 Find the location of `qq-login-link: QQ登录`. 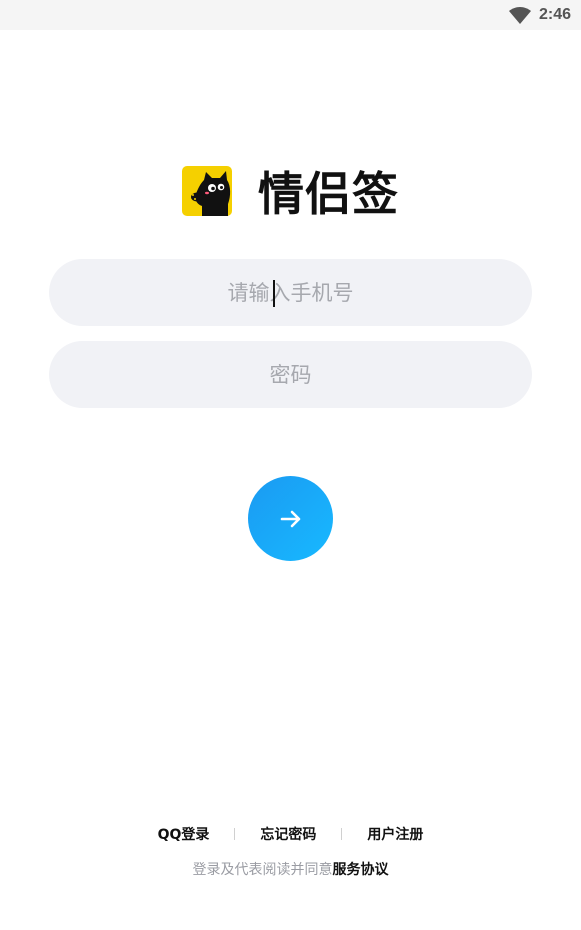

qq-login-link: QQ登录 is located at coordinates (184, 834).